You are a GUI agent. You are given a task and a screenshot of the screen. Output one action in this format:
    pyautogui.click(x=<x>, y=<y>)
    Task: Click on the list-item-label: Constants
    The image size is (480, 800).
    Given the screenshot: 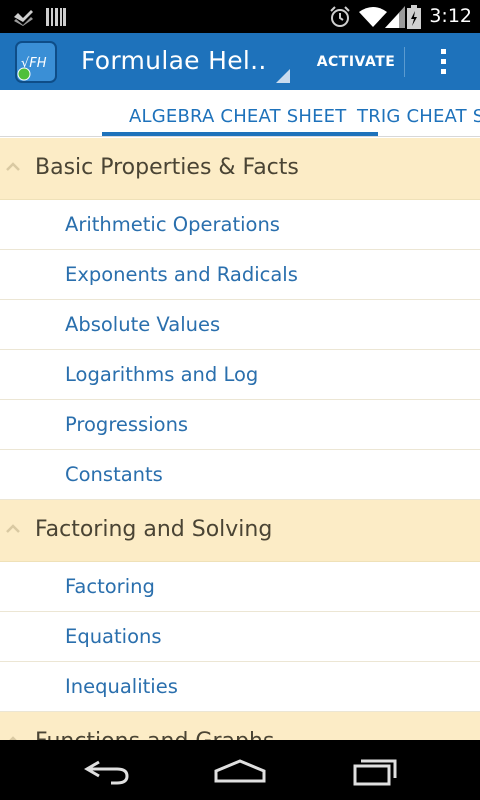 What is the action you would take?
    pyautogui.click(x=114, y=474)
    